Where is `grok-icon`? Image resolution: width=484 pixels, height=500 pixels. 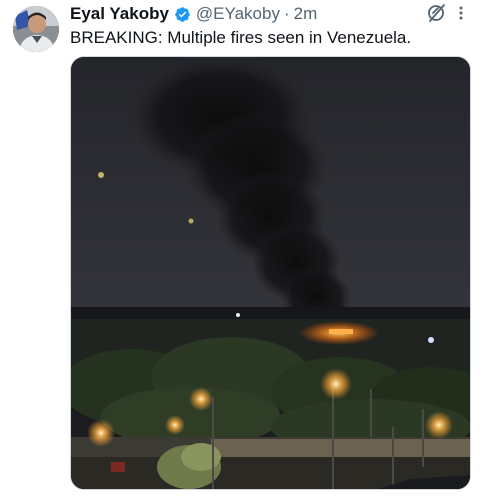 grok-icon is located at coordinates (437, 13).